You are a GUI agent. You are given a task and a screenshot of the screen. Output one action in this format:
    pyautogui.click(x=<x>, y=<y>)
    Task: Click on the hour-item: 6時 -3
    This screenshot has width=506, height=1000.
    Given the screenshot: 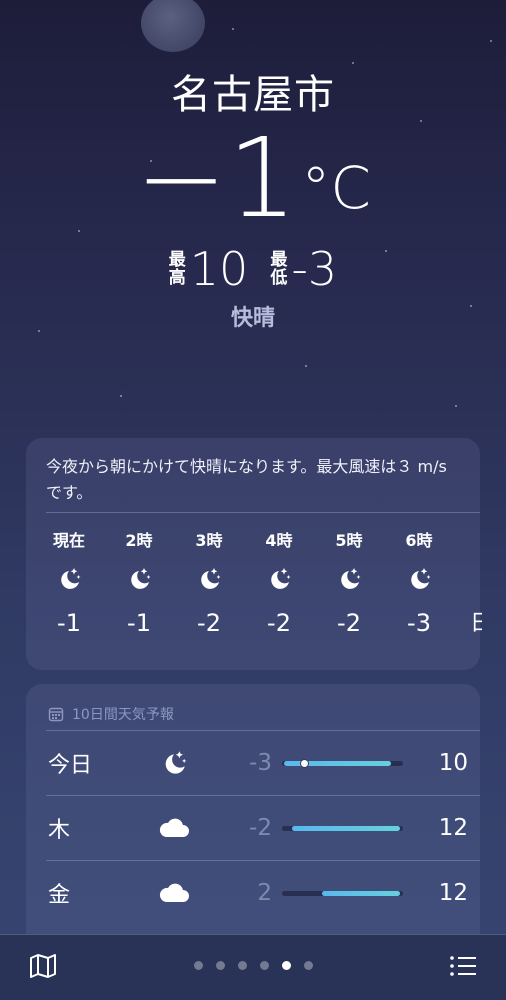 What is the action you would take?
    pyautogui.click(x=419, y=584)
    